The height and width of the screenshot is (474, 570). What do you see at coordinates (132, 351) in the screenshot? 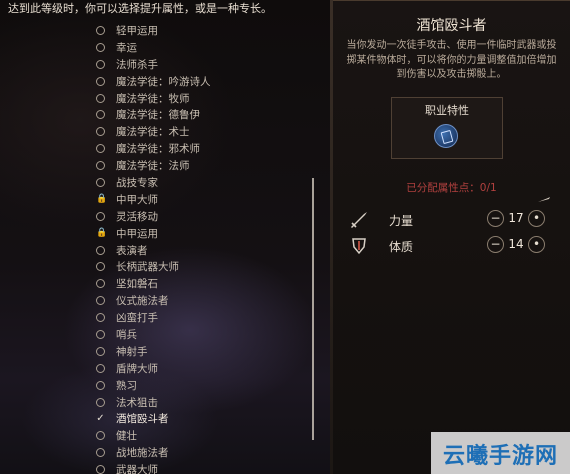
I see `feat-option-label: 神射手` at bounding box center [132, 351].